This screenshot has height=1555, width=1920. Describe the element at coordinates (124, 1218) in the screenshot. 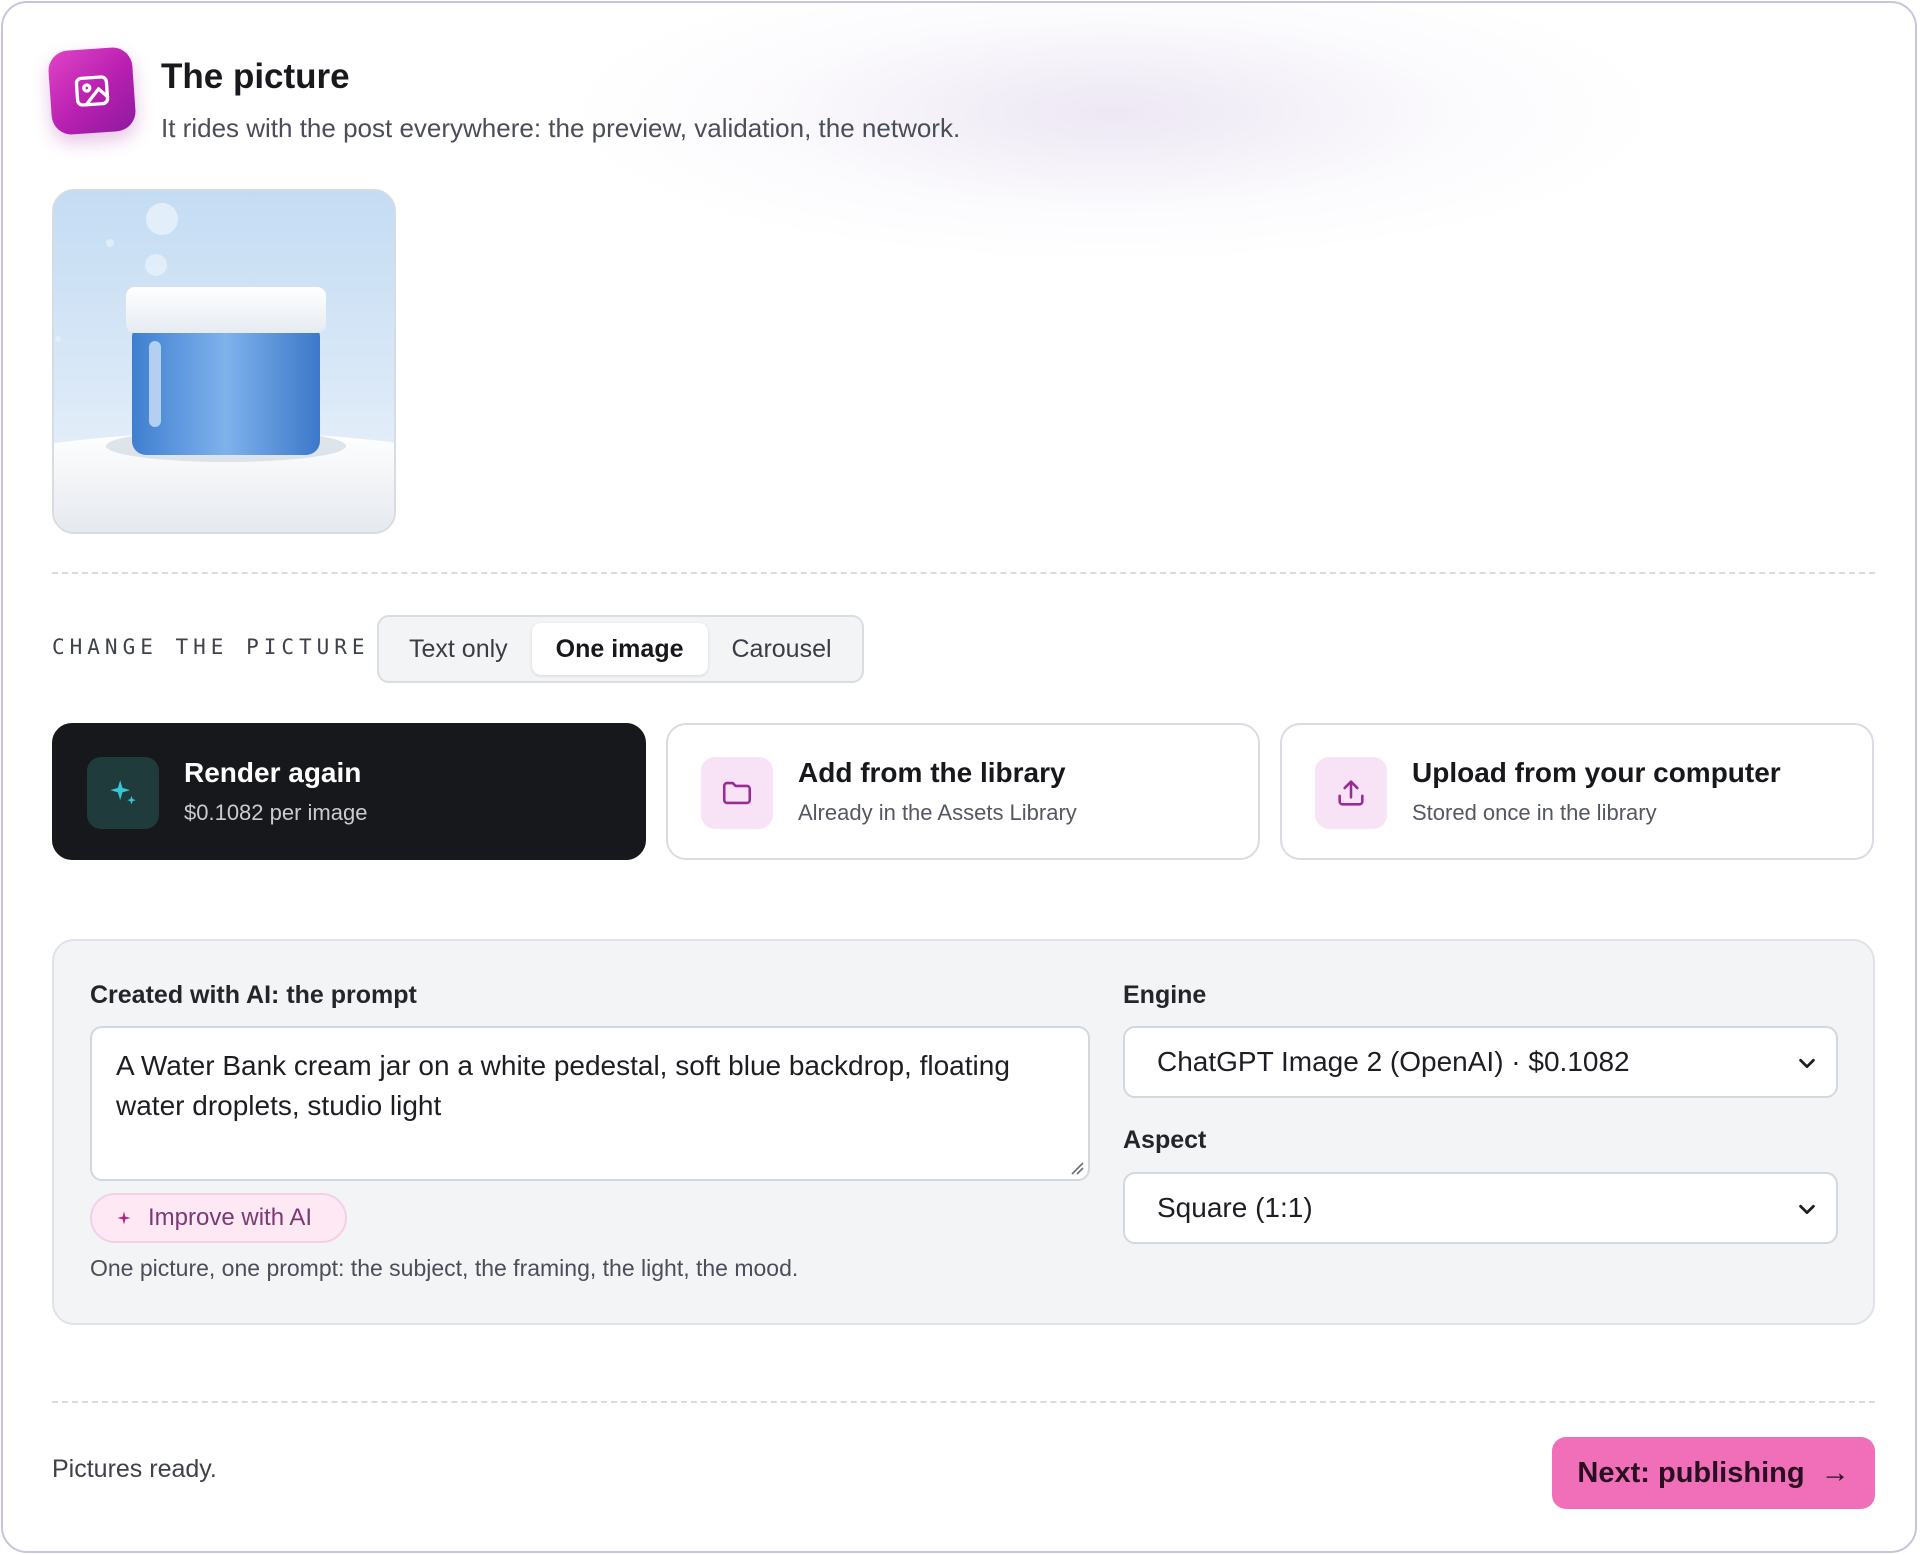

I see `sparkle-icon` at that location.